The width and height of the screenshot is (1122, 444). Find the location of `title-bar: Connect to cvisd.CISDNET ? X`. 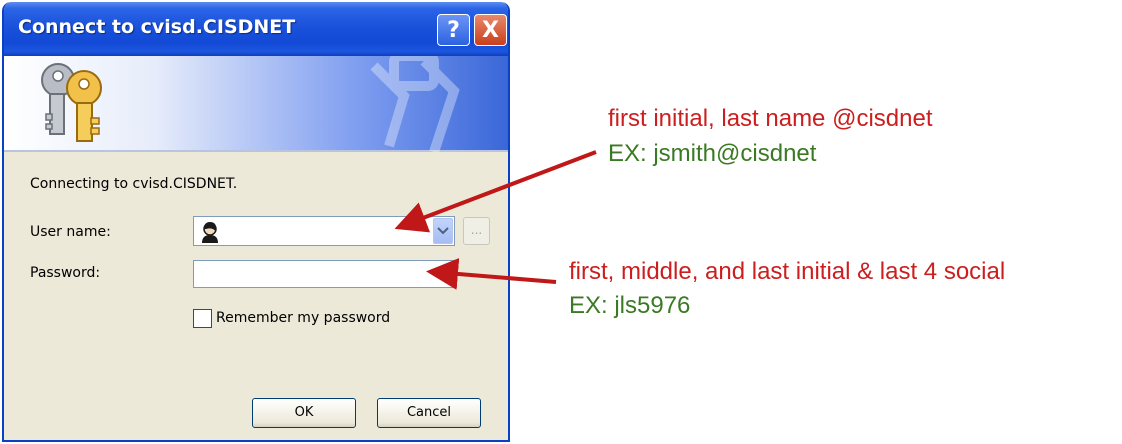

title-bar: Connect to cvisd.CISDNET ? X is located at coordinates (256, 29).